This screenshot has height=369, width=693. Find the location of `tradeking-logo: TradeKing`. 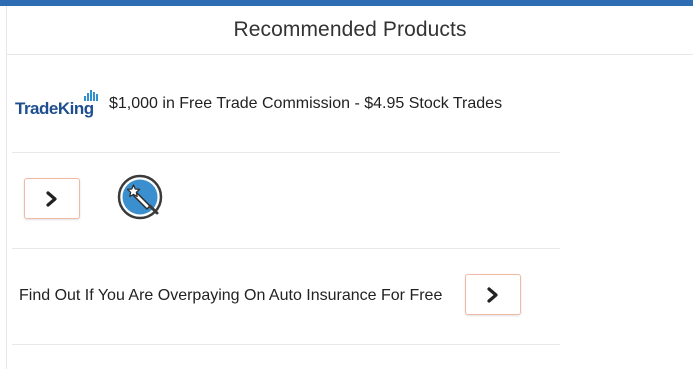

tradeking-logo: TradeKing is located at coordinates (58, 106).